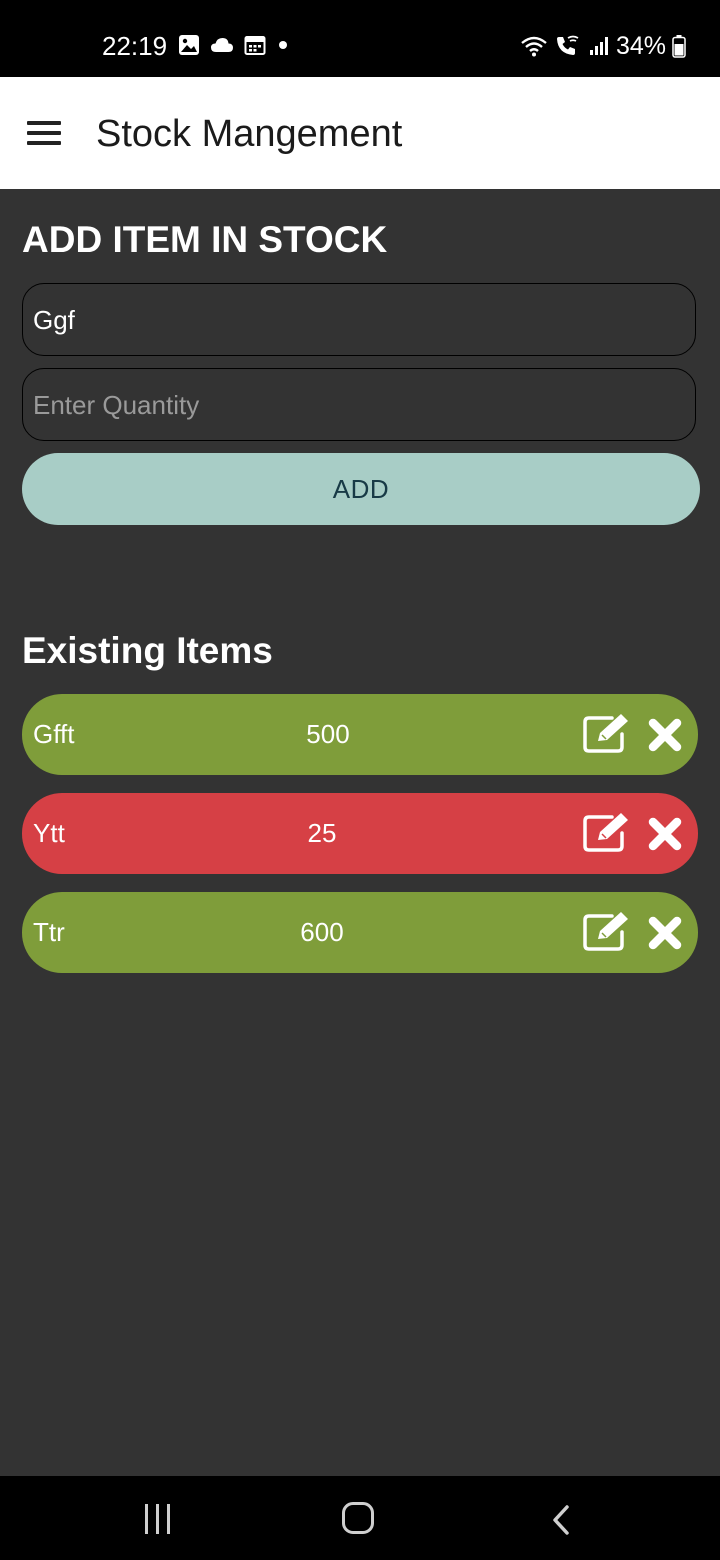 The image size is (720, 1560). I want to click on app-bar: Stock Mangement, so click(360, 133).